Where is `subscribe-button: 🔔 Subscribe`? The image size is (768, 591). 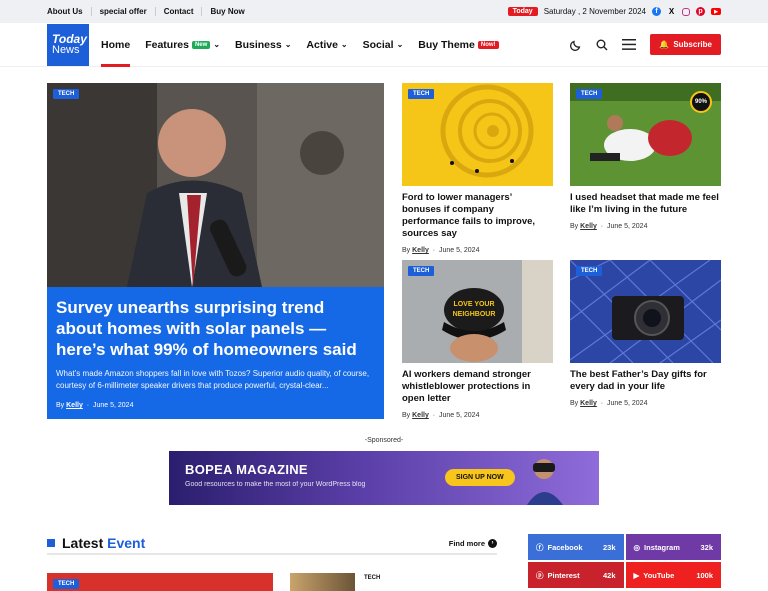
subscribe-button: 🔔 Subscribe is located at coordinates (685, 44).